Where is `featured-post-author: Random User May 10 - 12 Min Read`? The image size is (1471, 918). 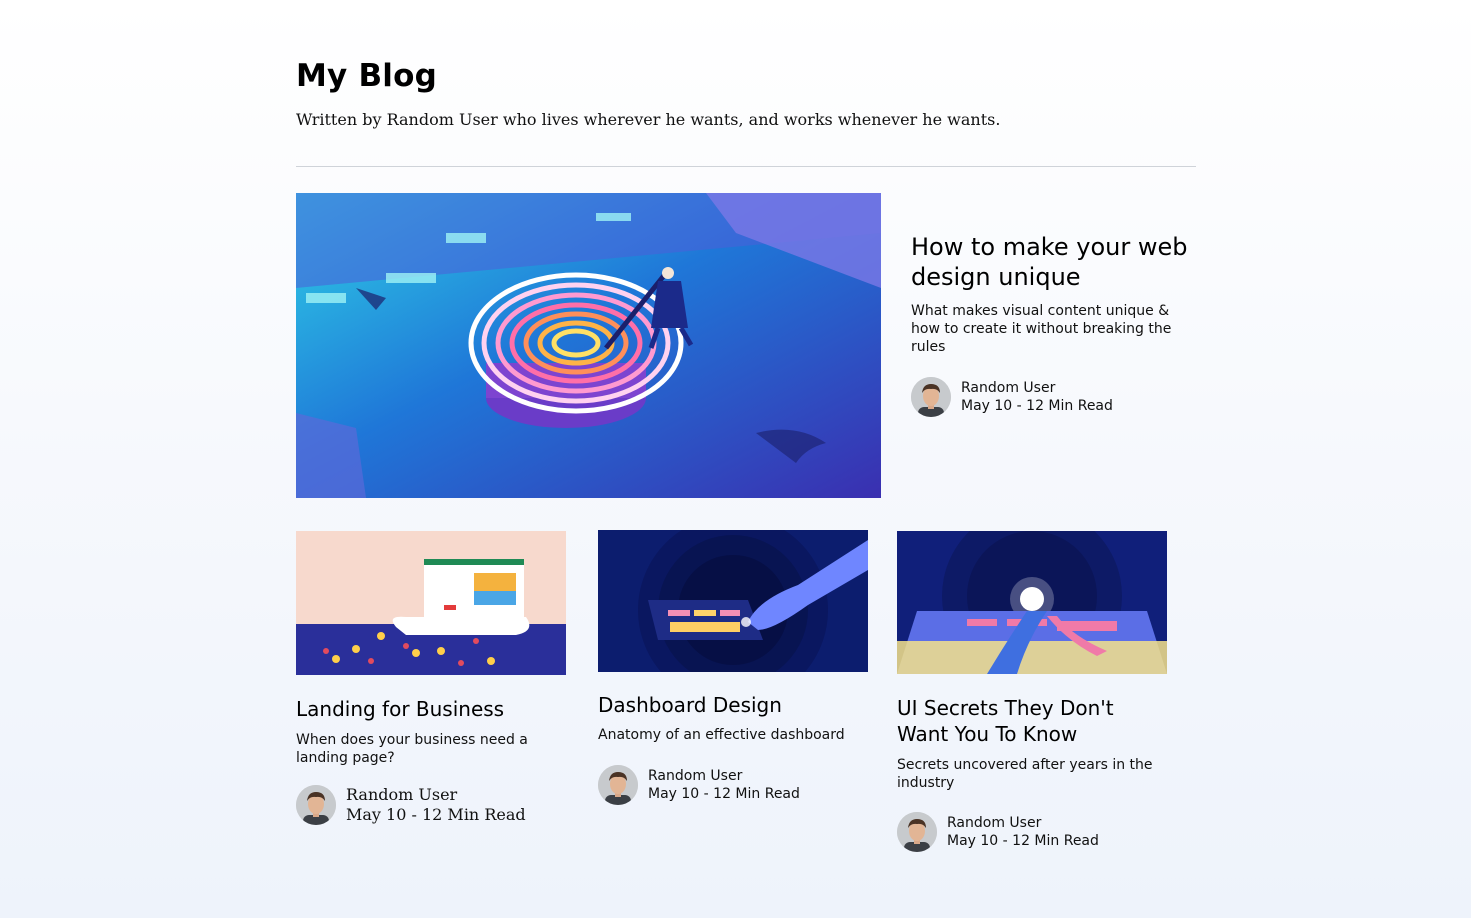
featured-post-author: Random User May 10 - 12 Min Read is located at coordinates (1051, 397).